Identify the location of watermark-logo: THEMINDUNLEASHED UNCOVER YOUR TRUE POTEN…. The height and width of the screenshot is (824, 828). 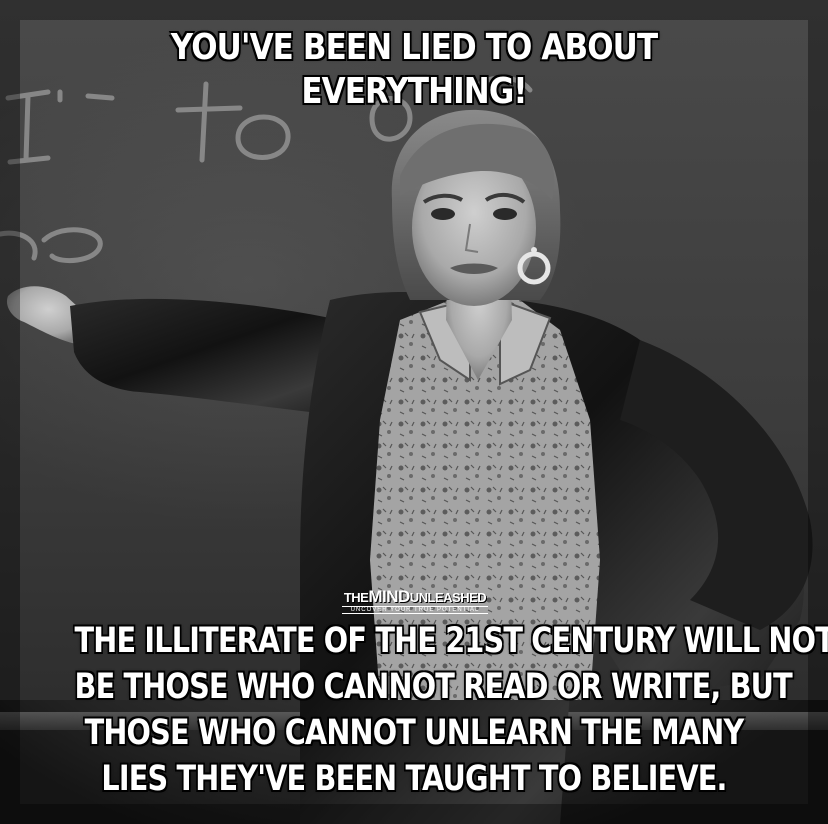
(415, 601).